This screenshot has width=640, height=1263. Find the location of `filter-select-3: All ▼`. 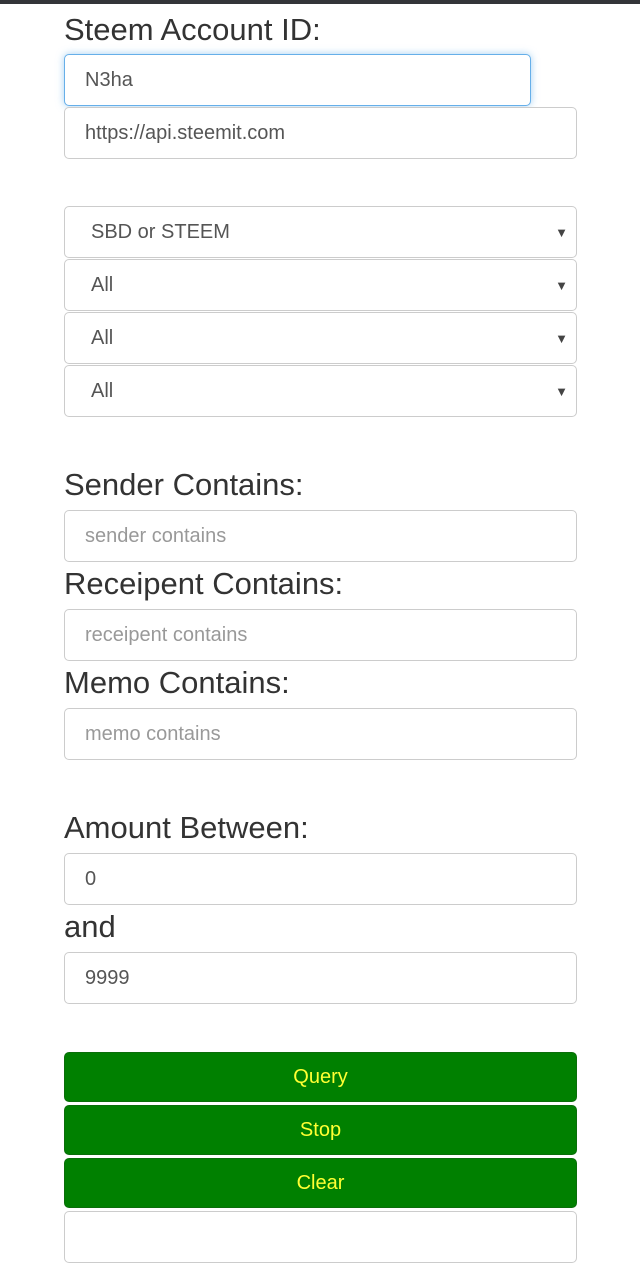

filter-select-3: All ▼ is located at coordinates (320, 391).